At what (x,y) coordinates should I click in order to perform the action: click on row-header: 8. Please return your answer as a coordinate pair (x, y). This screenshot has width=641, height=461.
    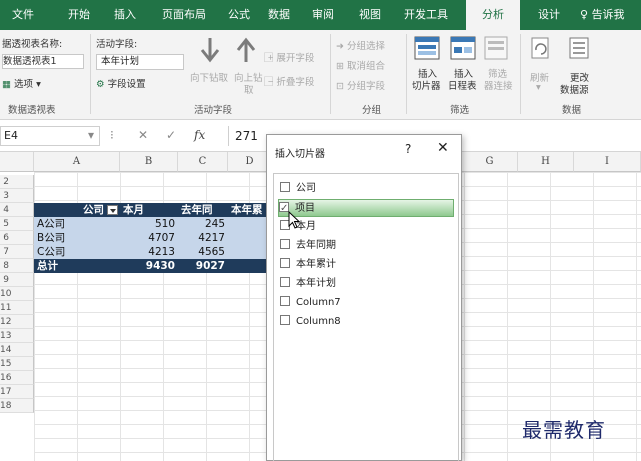
    Looking at the image, I should click on (17, 266).